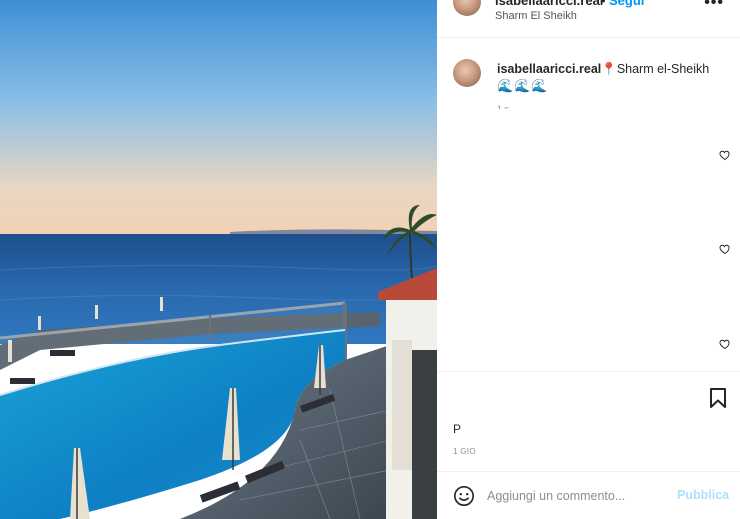 The image size is (740, 519). Describe the element at coordinates (467, 8) in the screenshot. I see `avatar` at that location.